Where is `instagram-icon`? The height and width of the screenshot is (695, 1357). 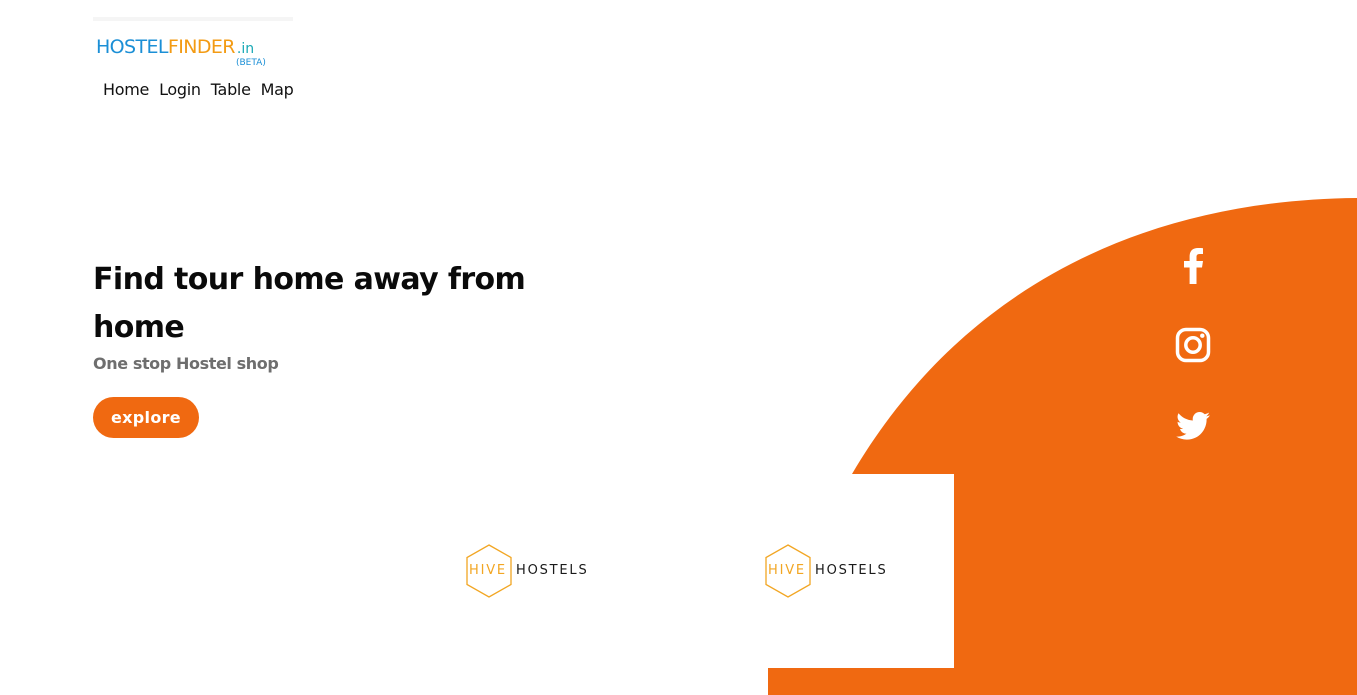 instagram-icon is located at coordinates (1193, 345).